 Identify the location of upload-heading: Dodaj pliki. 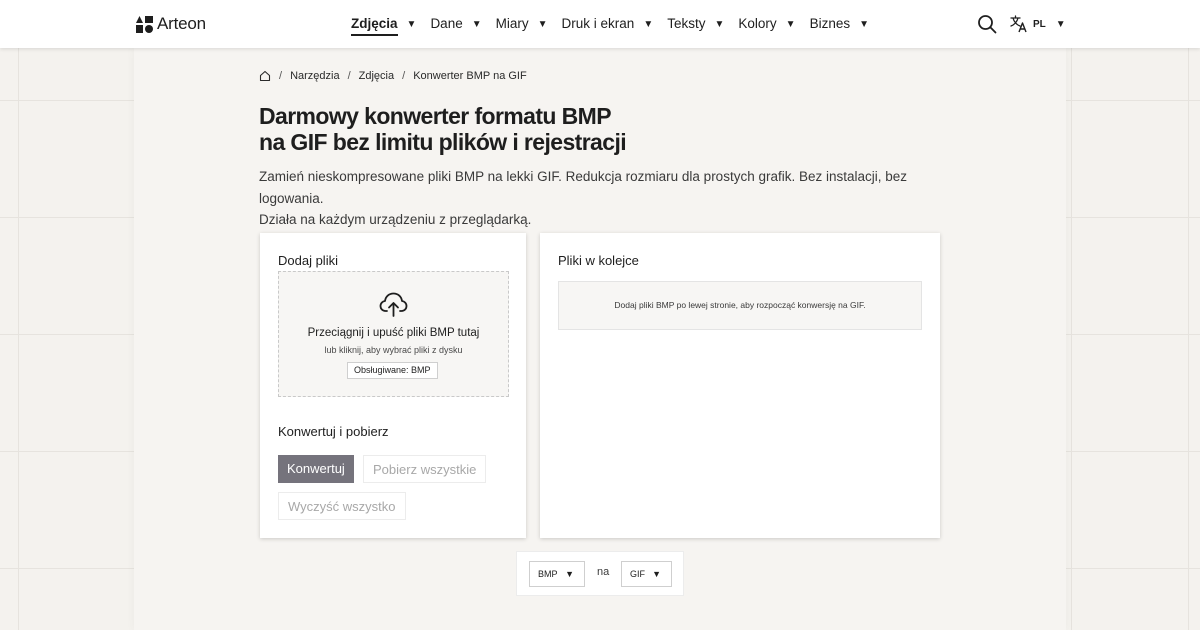
(308, 260).